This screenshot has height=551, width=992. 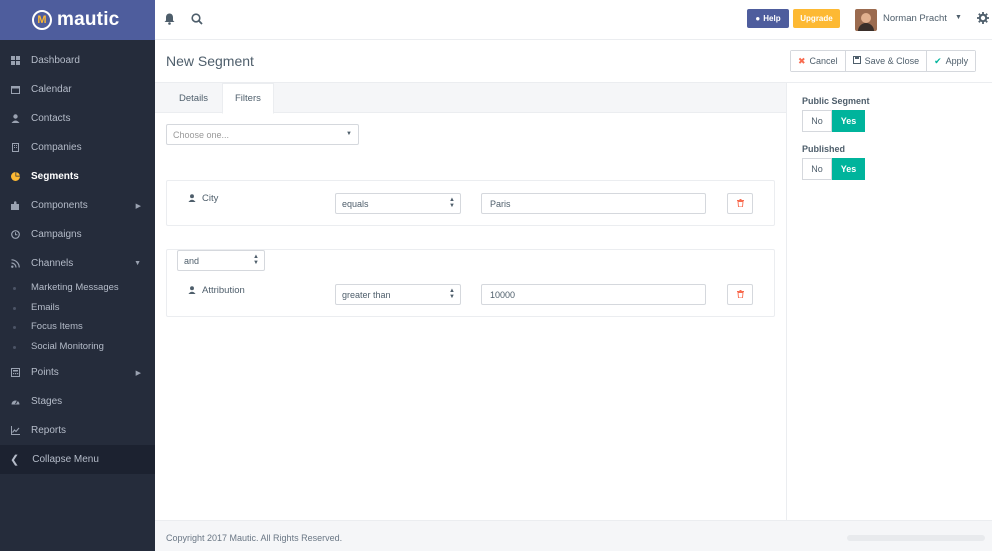 I want to click on secondary-nav: Points ▶ Stages Reports, so click(x=77, y=400).